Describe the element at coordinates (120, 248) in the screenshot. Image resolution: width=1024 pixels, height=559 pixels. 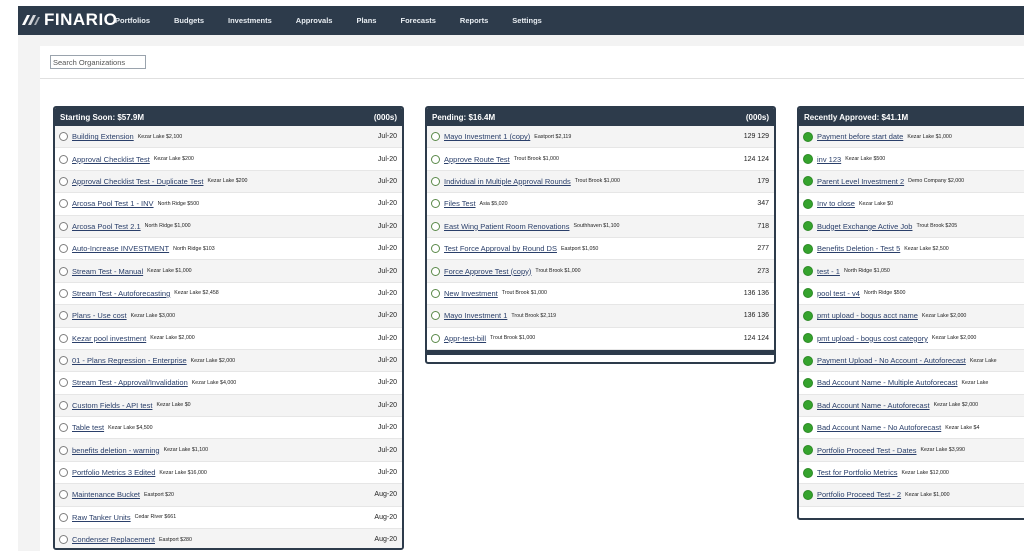
I see `investment-link: Auto-Increase INVESTMENT` at that location.